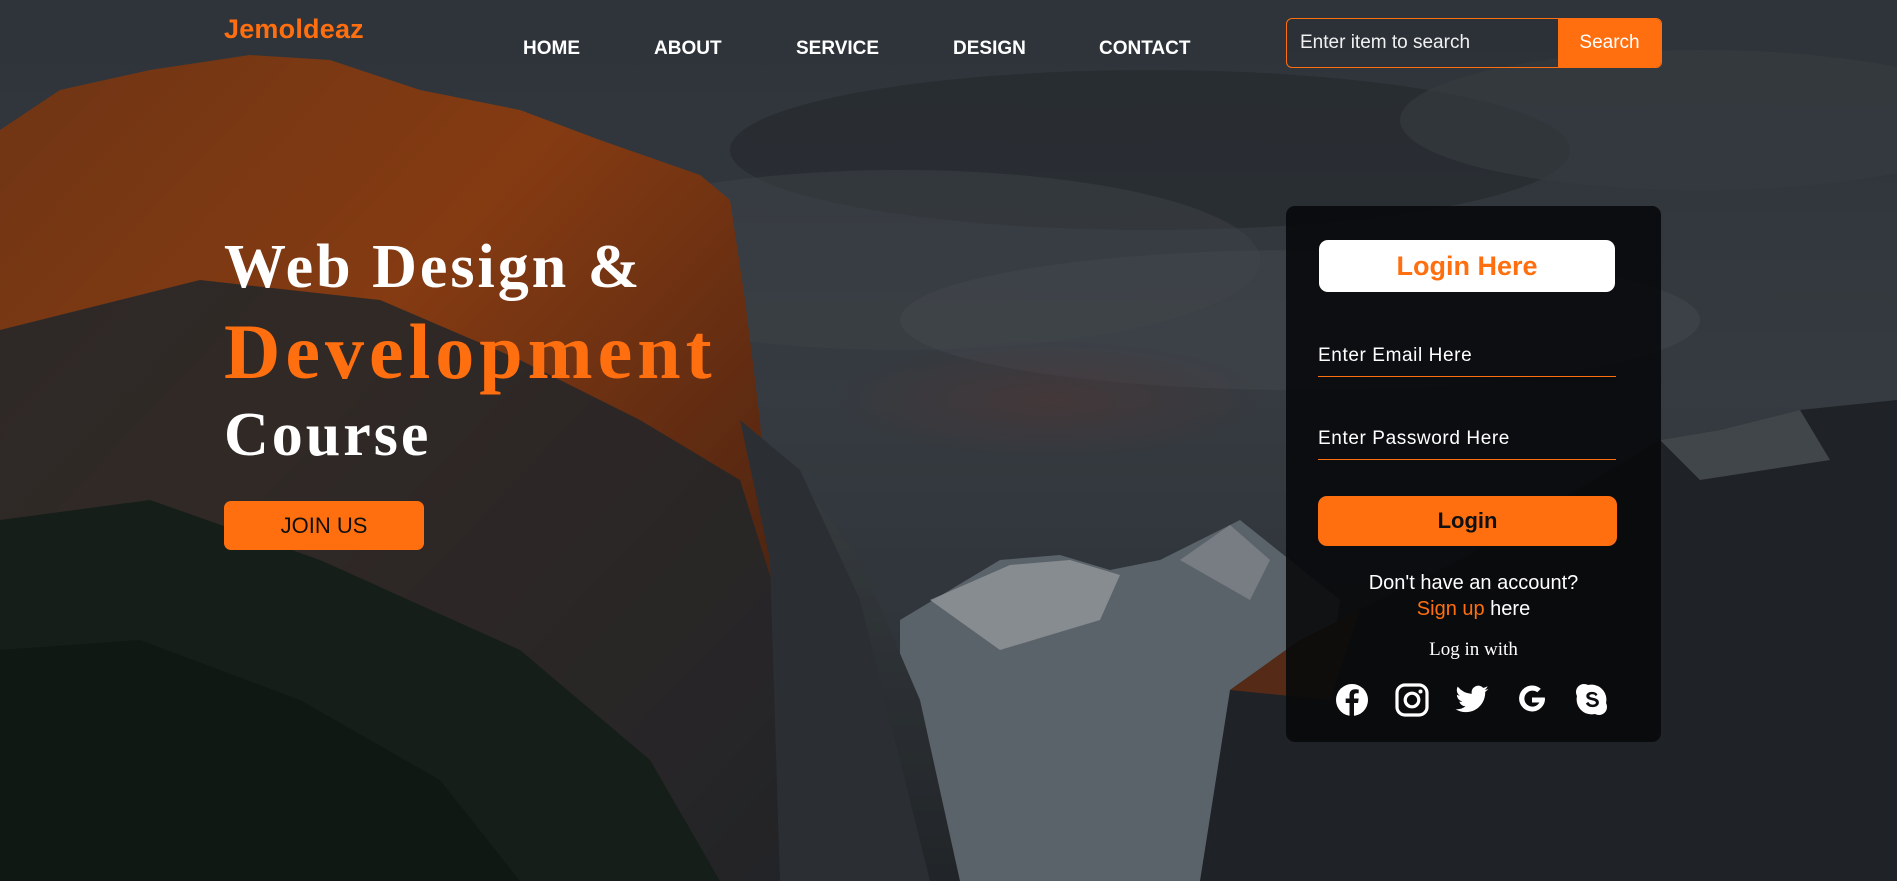  I want to click on search-bar: Search, so click(1474, 43).